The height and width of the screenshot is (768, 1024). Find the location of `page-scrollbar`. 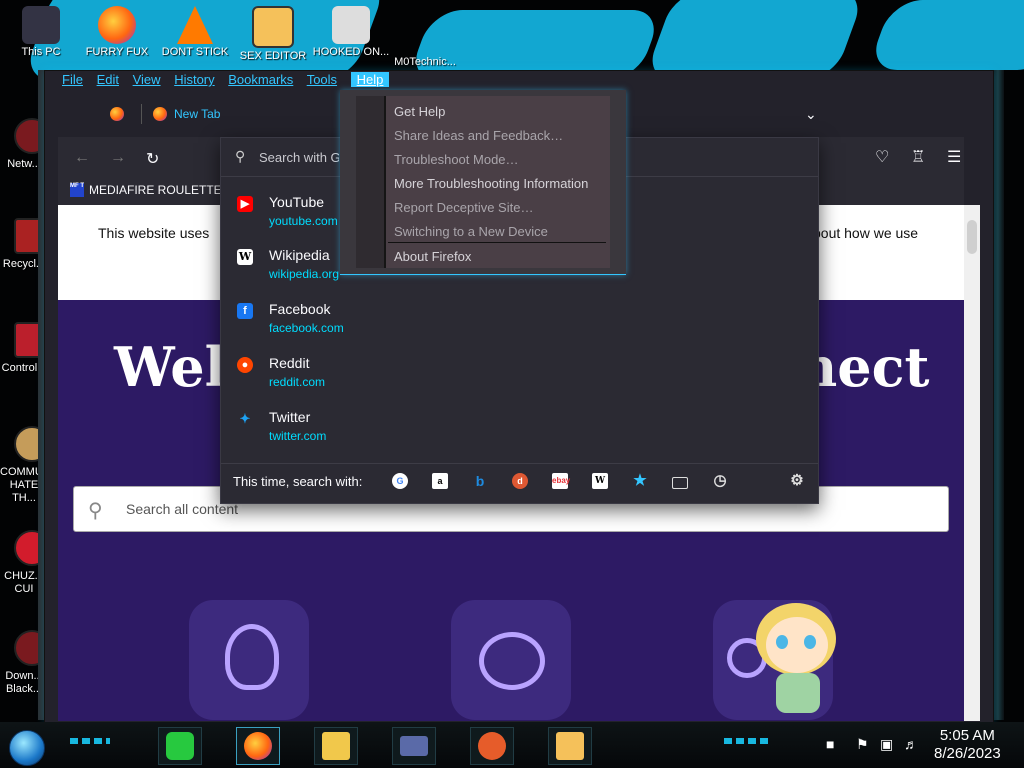

page-scrollbar is located at coordinates (972, 463).